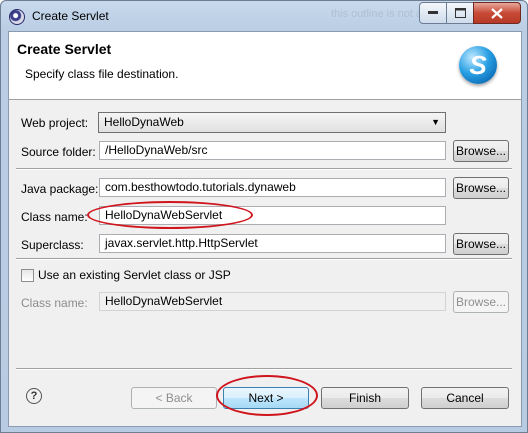 This screenshot has width=528, height=433. I want to click on close-button, so click(497, 13).